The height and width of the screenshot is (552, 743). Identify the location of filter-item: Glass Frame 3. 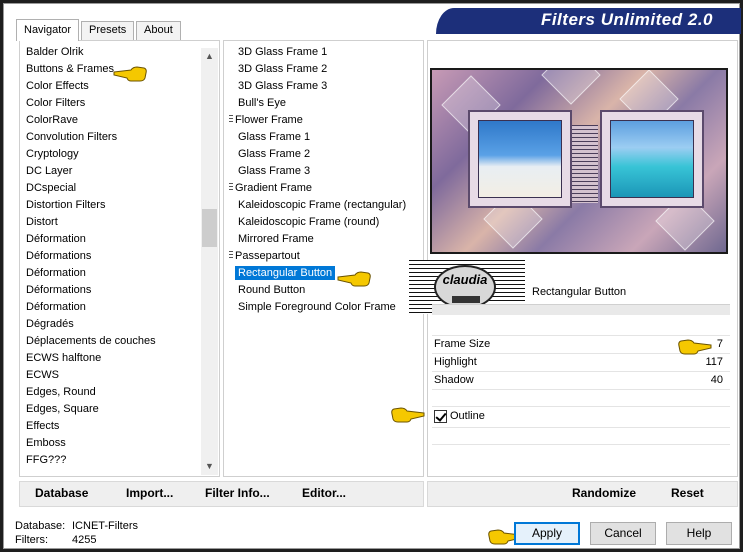
(324, 171).